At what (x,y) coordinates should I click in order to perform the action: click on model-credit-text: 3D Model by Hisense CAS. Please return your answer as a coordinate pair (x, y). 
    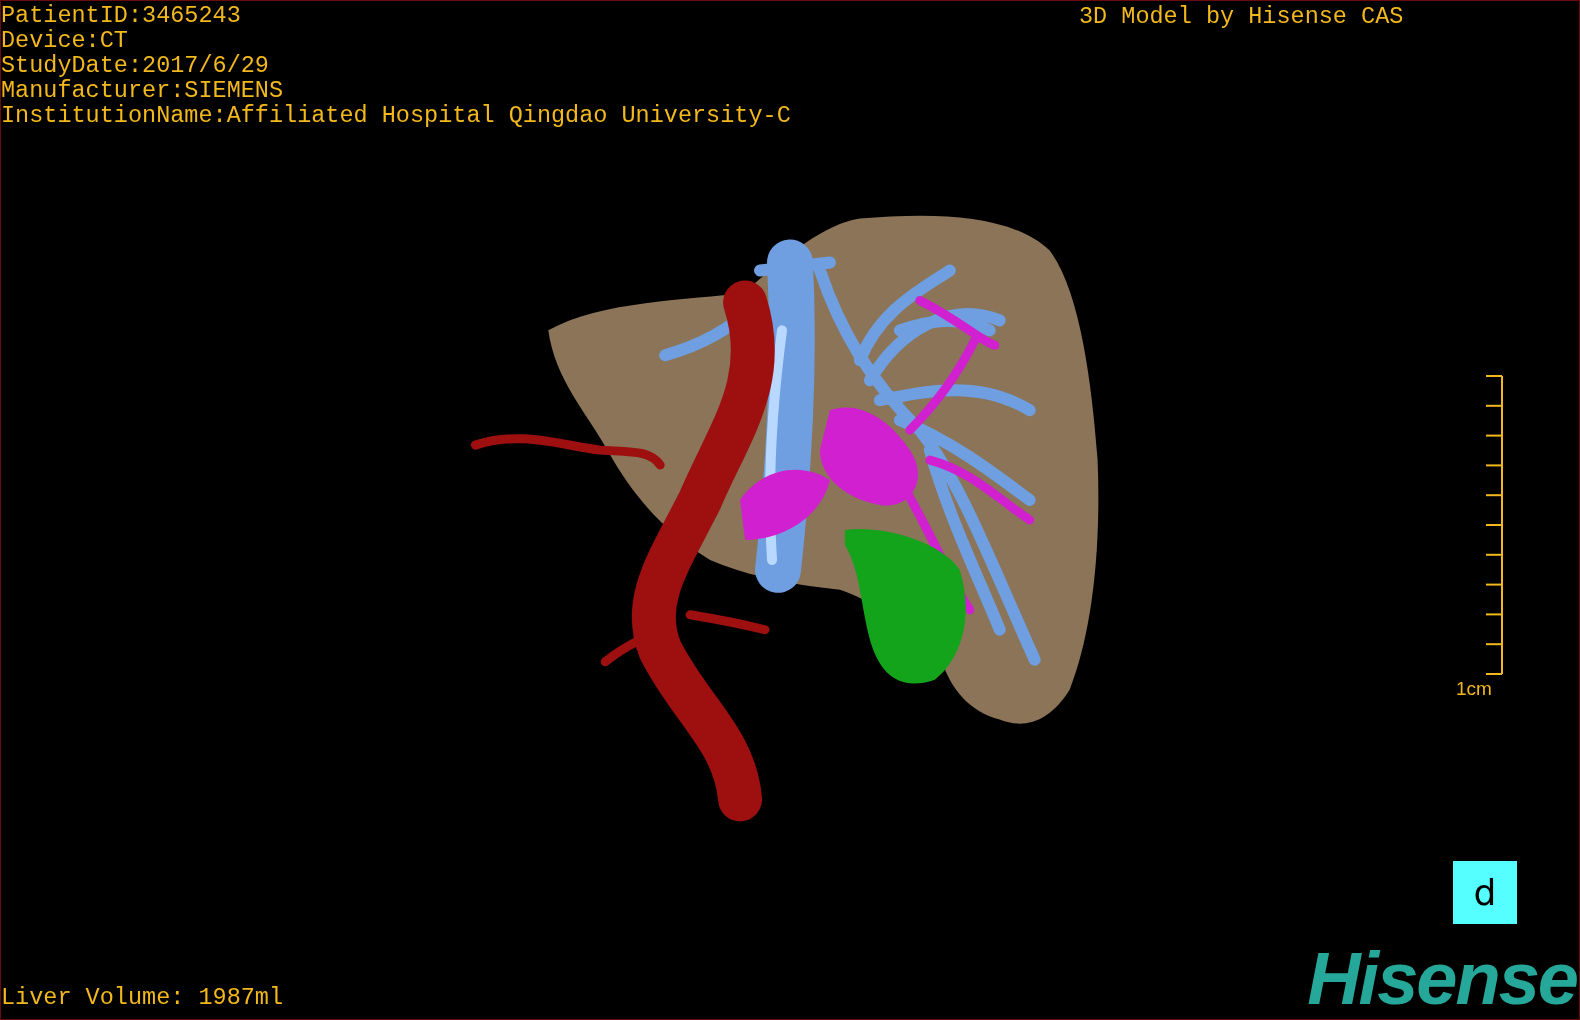
    Looking at the image, I should click on (1241, 16).